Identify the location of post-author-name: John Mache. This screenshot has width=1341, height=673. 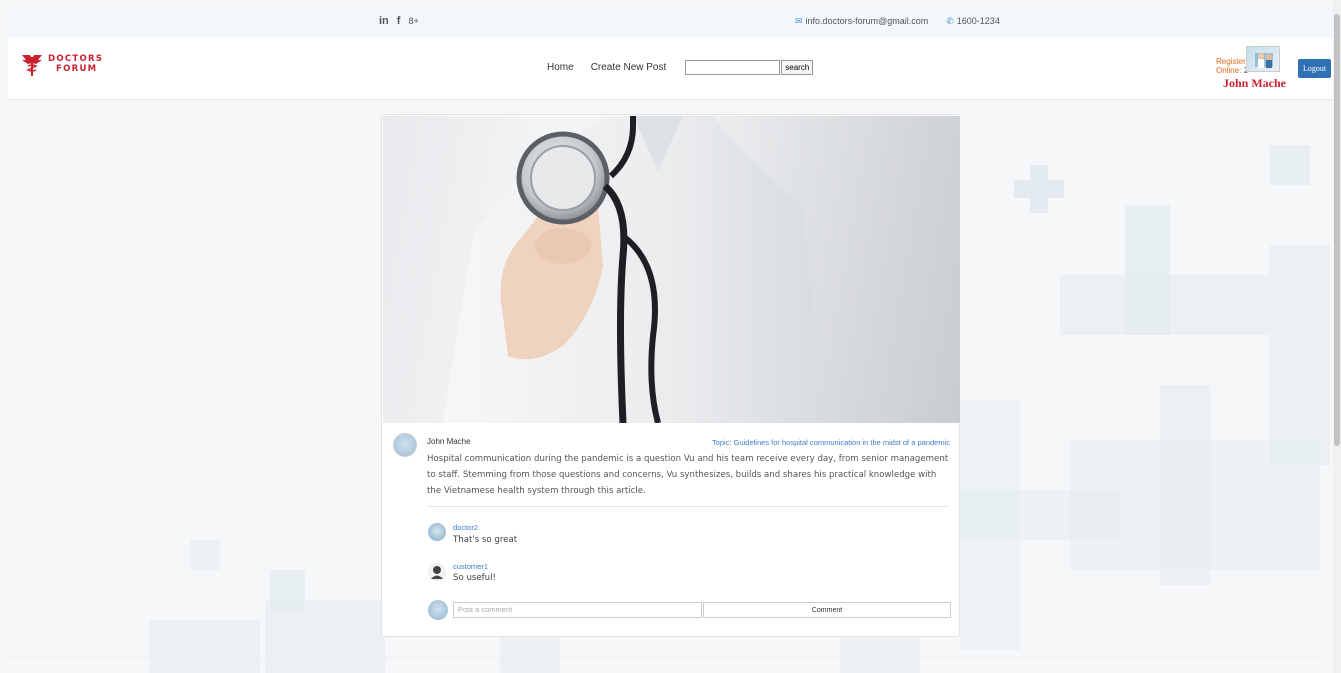
(449, 441).